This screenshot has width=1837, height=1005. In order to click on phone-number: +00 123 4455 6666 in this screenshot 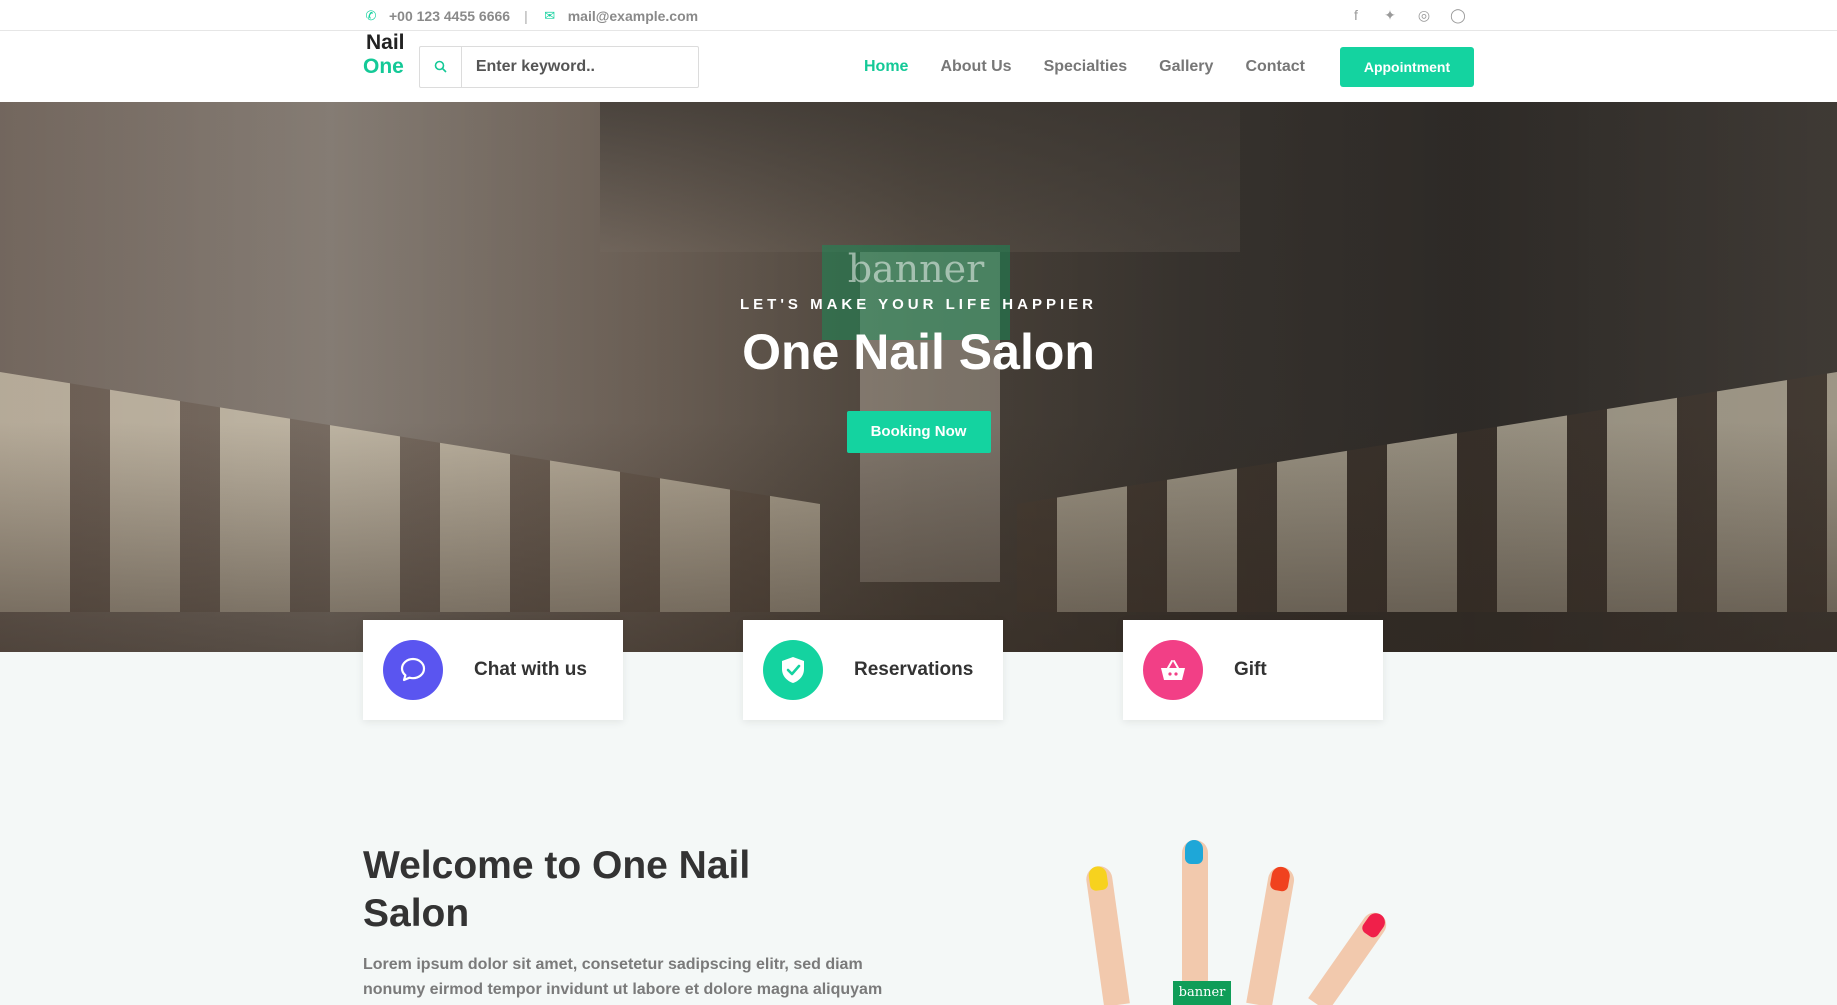, I will do `click(449, 16)`.